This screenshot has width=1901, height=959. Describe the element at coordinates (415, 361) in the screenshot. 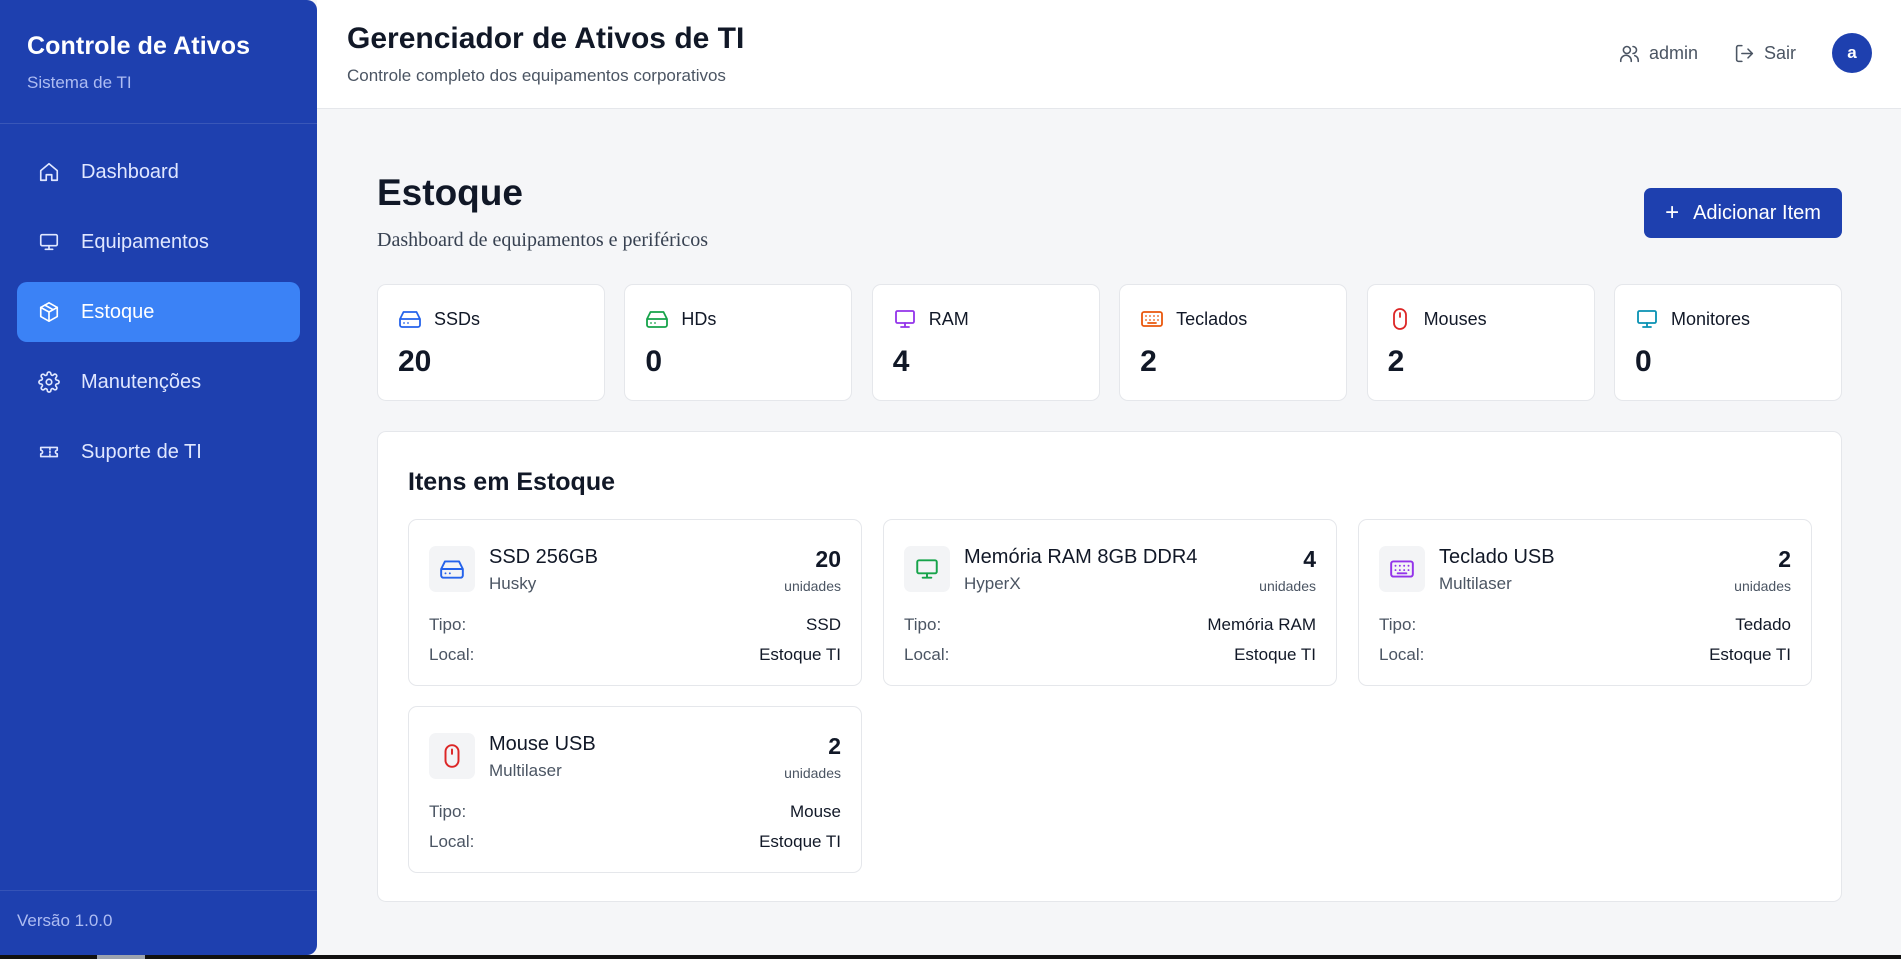

I see `stat-value: 20` at that location.